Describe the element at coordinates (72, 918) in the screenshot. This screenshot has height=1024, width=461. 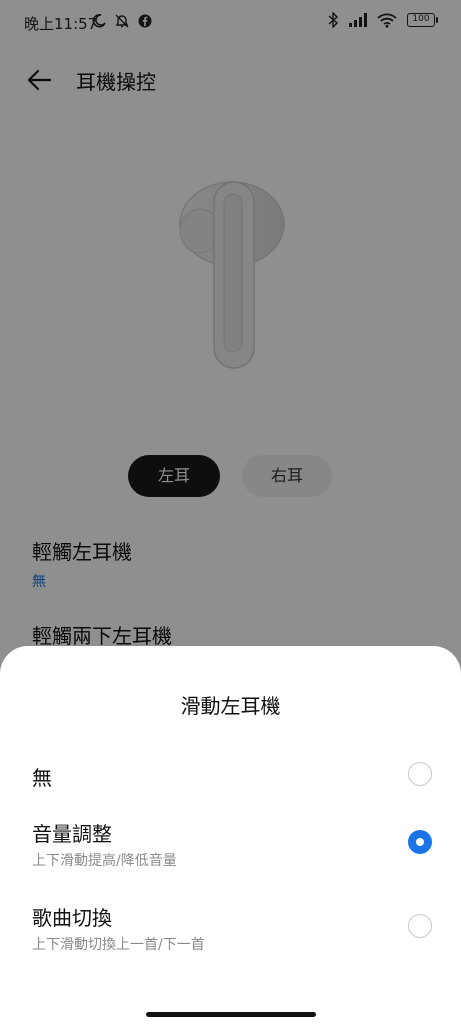
I see `option-track-label: 歌曲切換` at that location.